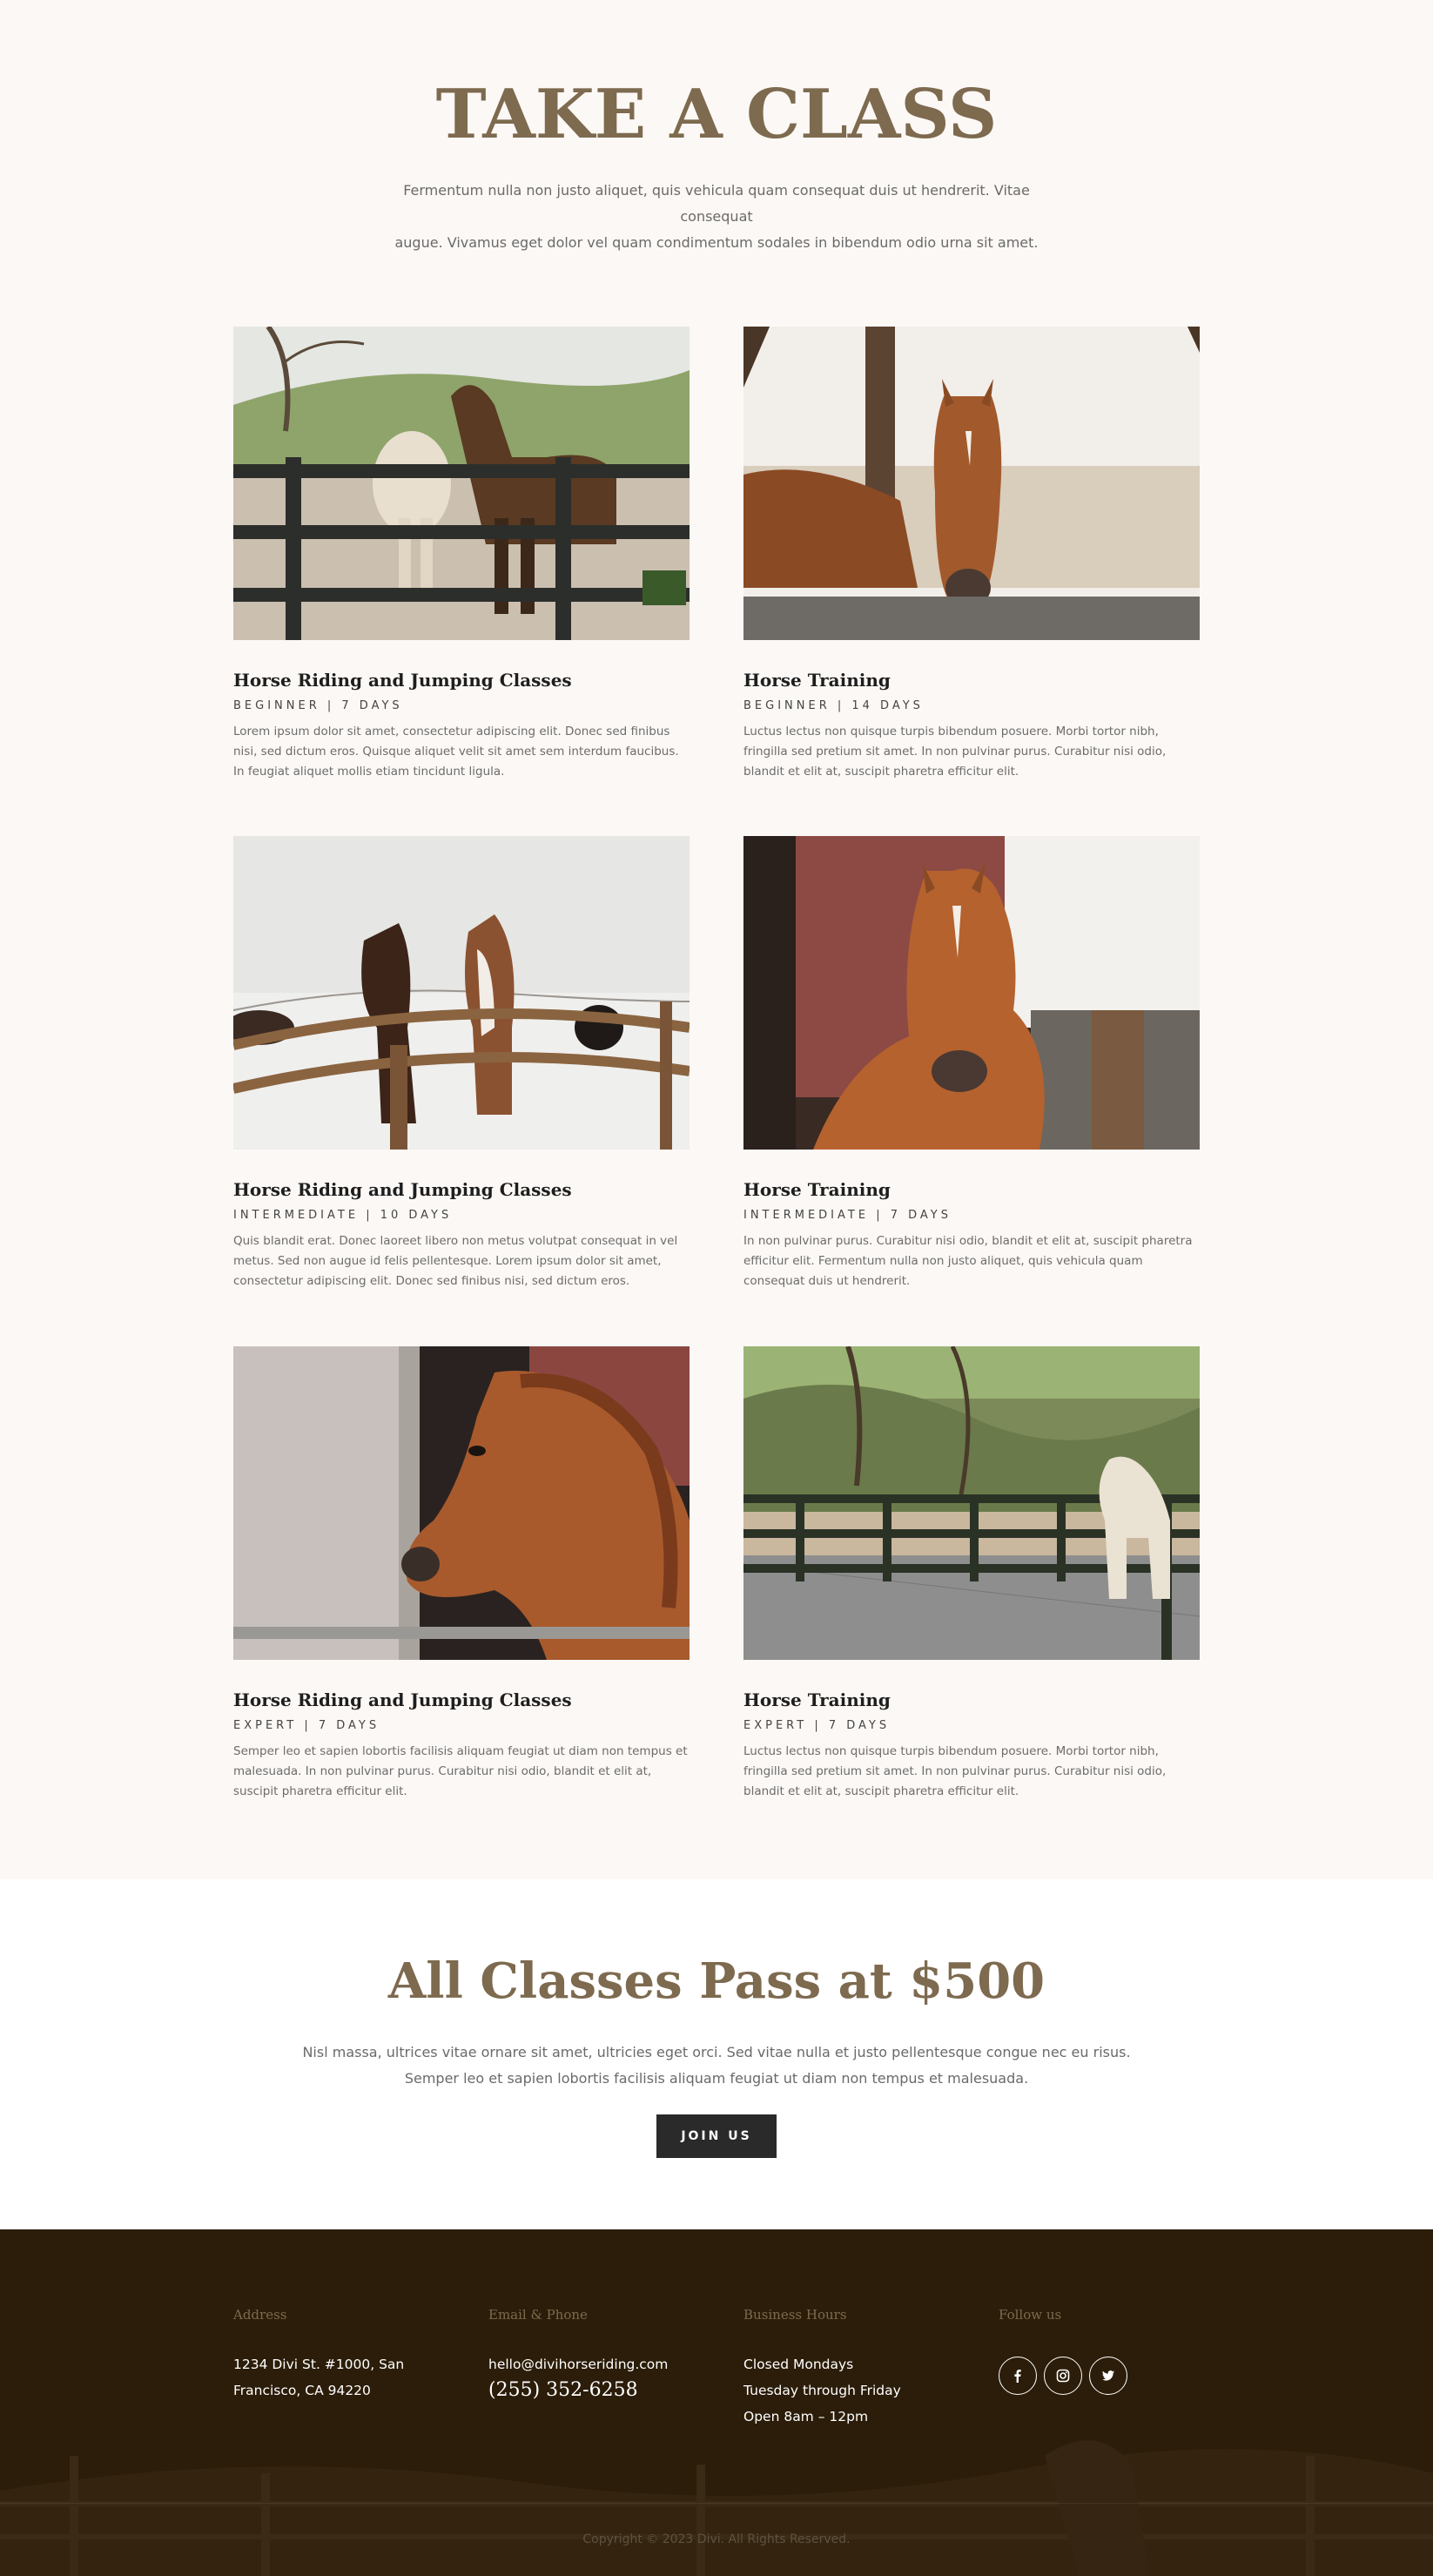  Describe the element at coordinates (795, 2315) in the screenshot. I see `hours-heading: Business Hours` at that location.